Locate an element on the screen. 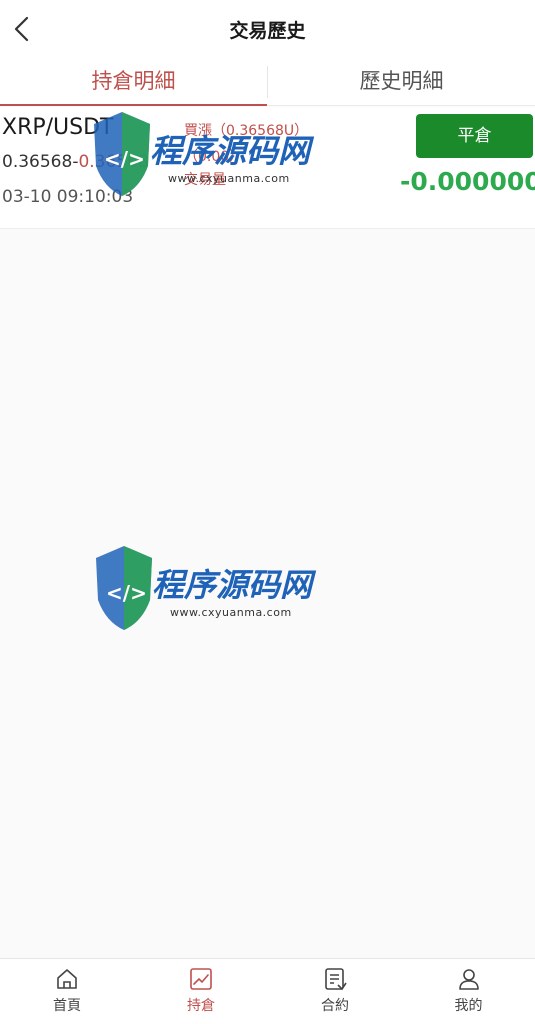  chart-icon is located at coordinates (201, 979).